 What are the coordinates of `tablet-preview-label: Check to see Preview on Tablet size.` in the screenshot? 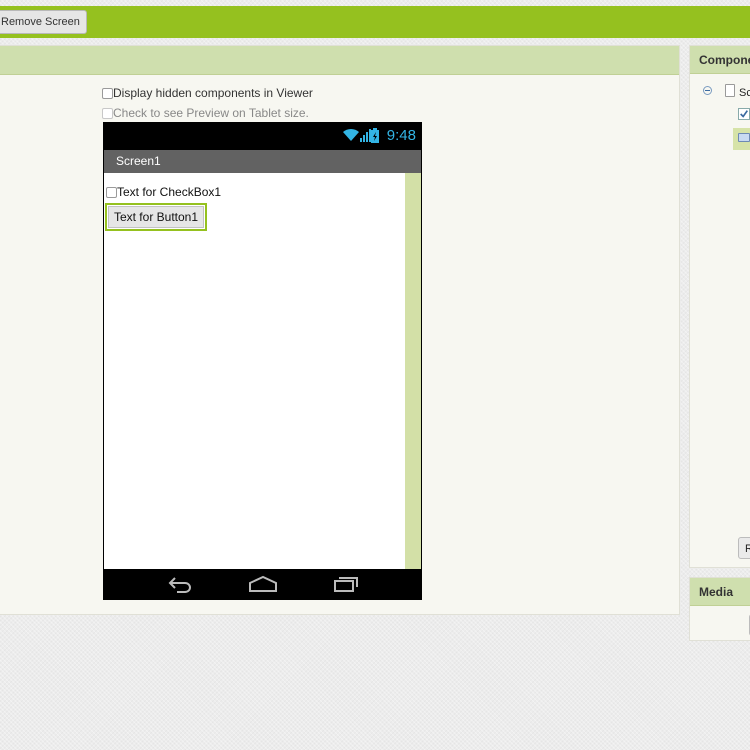 It's located at (211, 113).